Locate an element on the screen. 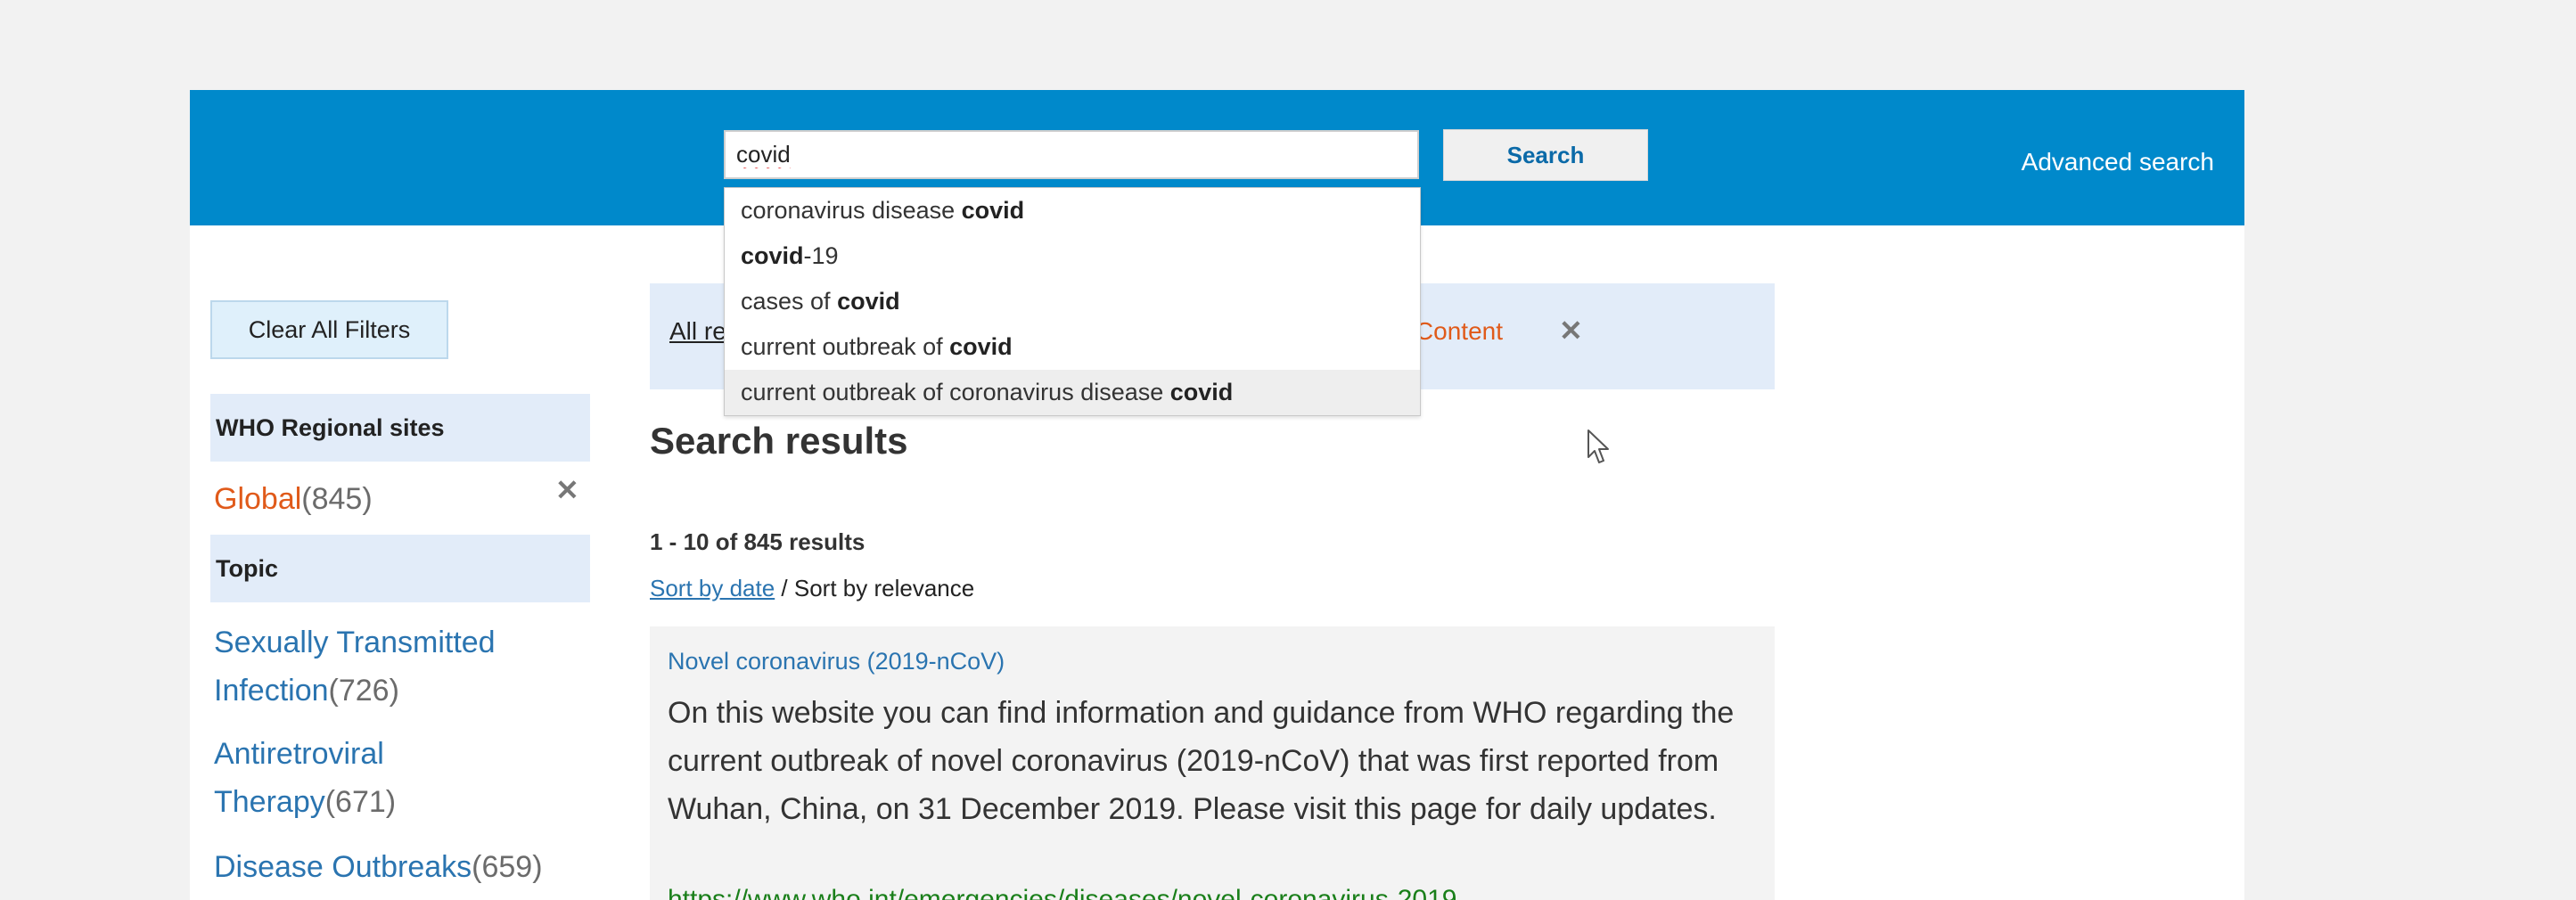 The height and width of the screenshot is (900, 2576). facet-item-disease-outbreaks: Disease Outbreaks(659) is located at coordinates (378, 867).